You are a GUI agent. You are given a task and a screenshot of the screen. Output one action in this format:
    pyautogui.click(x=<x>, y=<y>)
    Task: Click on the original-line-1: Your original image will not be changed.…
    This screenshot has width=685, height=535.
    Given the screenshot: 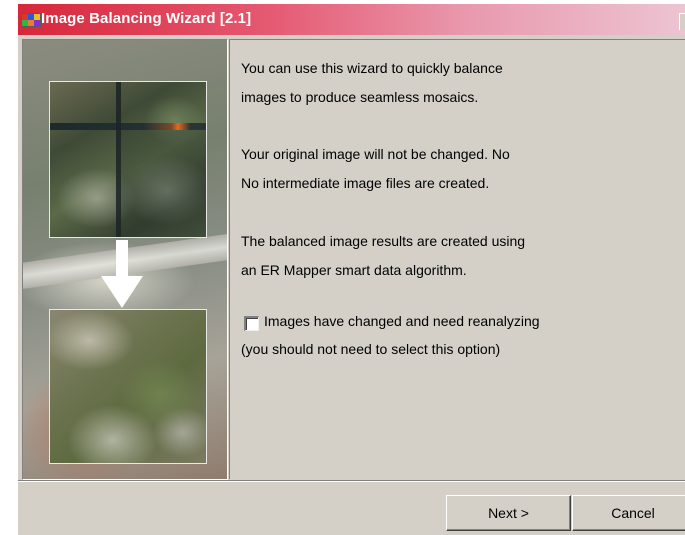 What is the action you would take?
    pyautogui.click(x=375, y=154)
    